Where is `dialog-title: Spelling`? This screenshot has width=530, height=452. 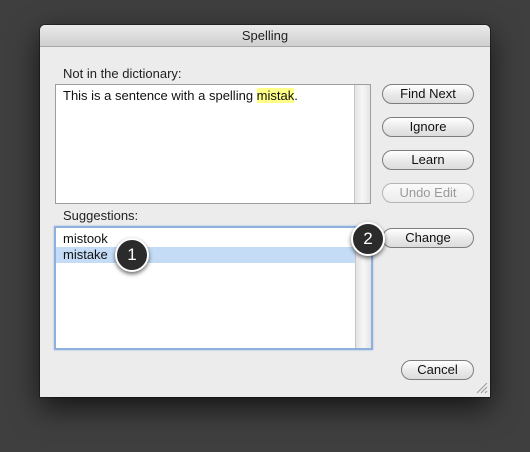 dialog-title: Spelling is located at coordinates (265, 36).